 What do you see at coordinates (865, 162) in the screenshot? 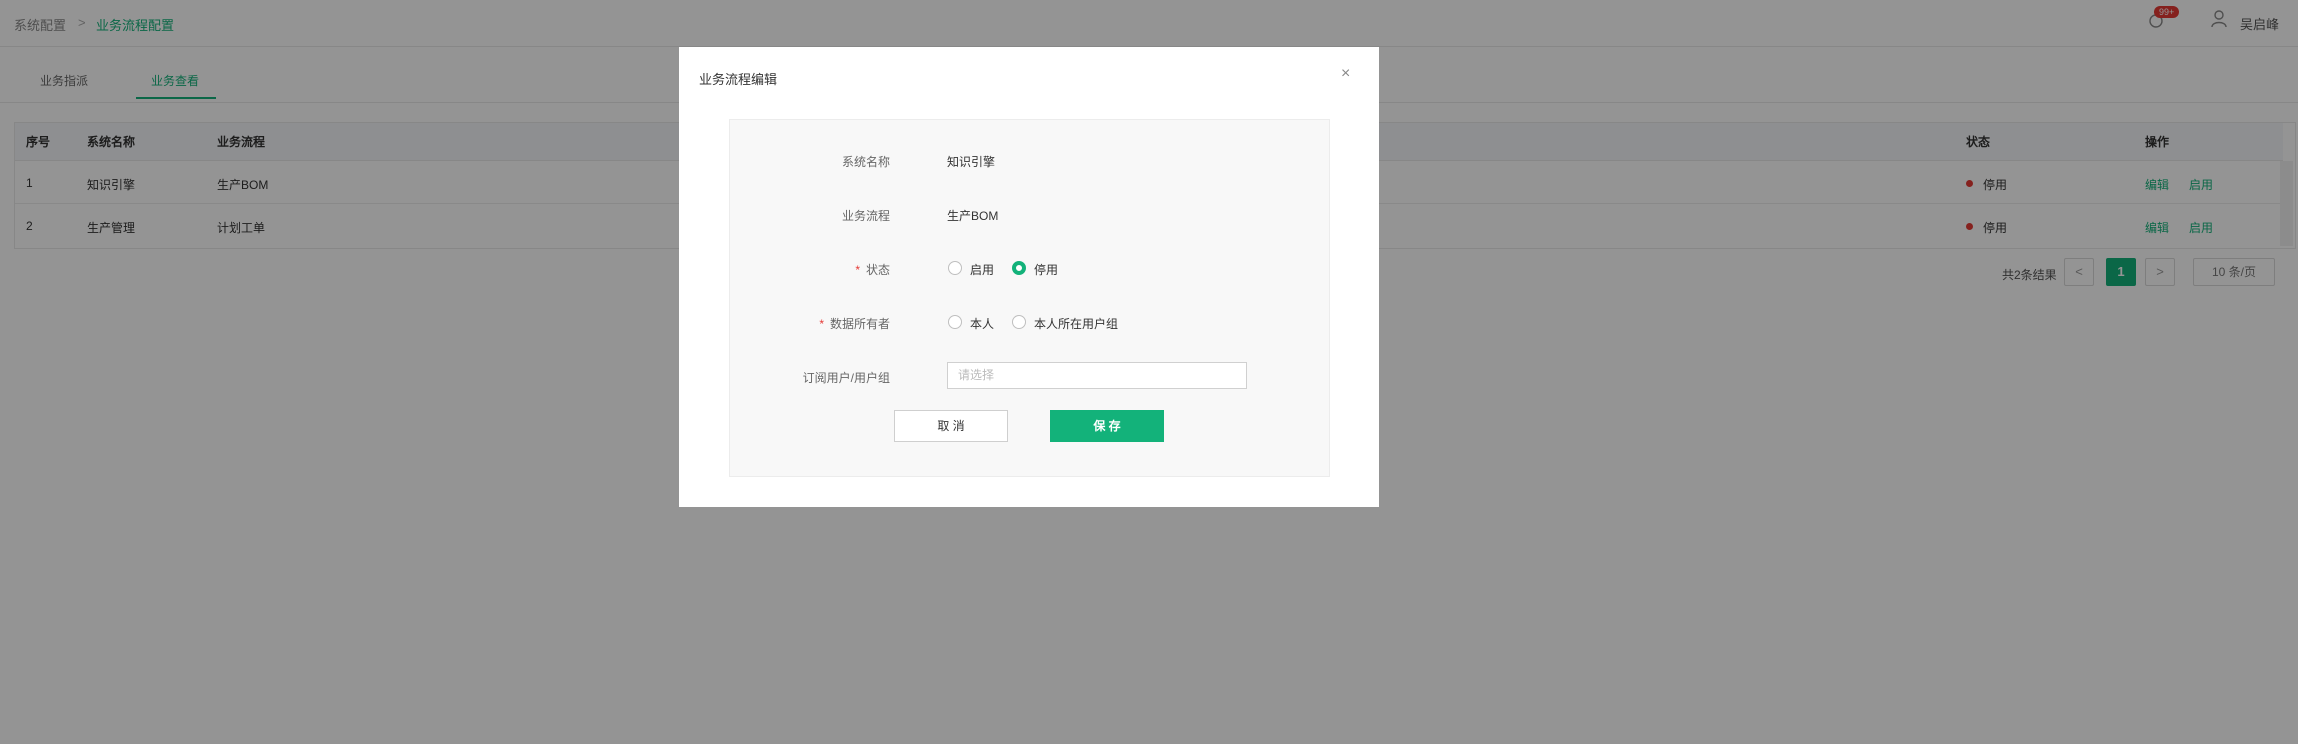
I see `system-name-label: 系统名称` at bounding box center [865, 162].